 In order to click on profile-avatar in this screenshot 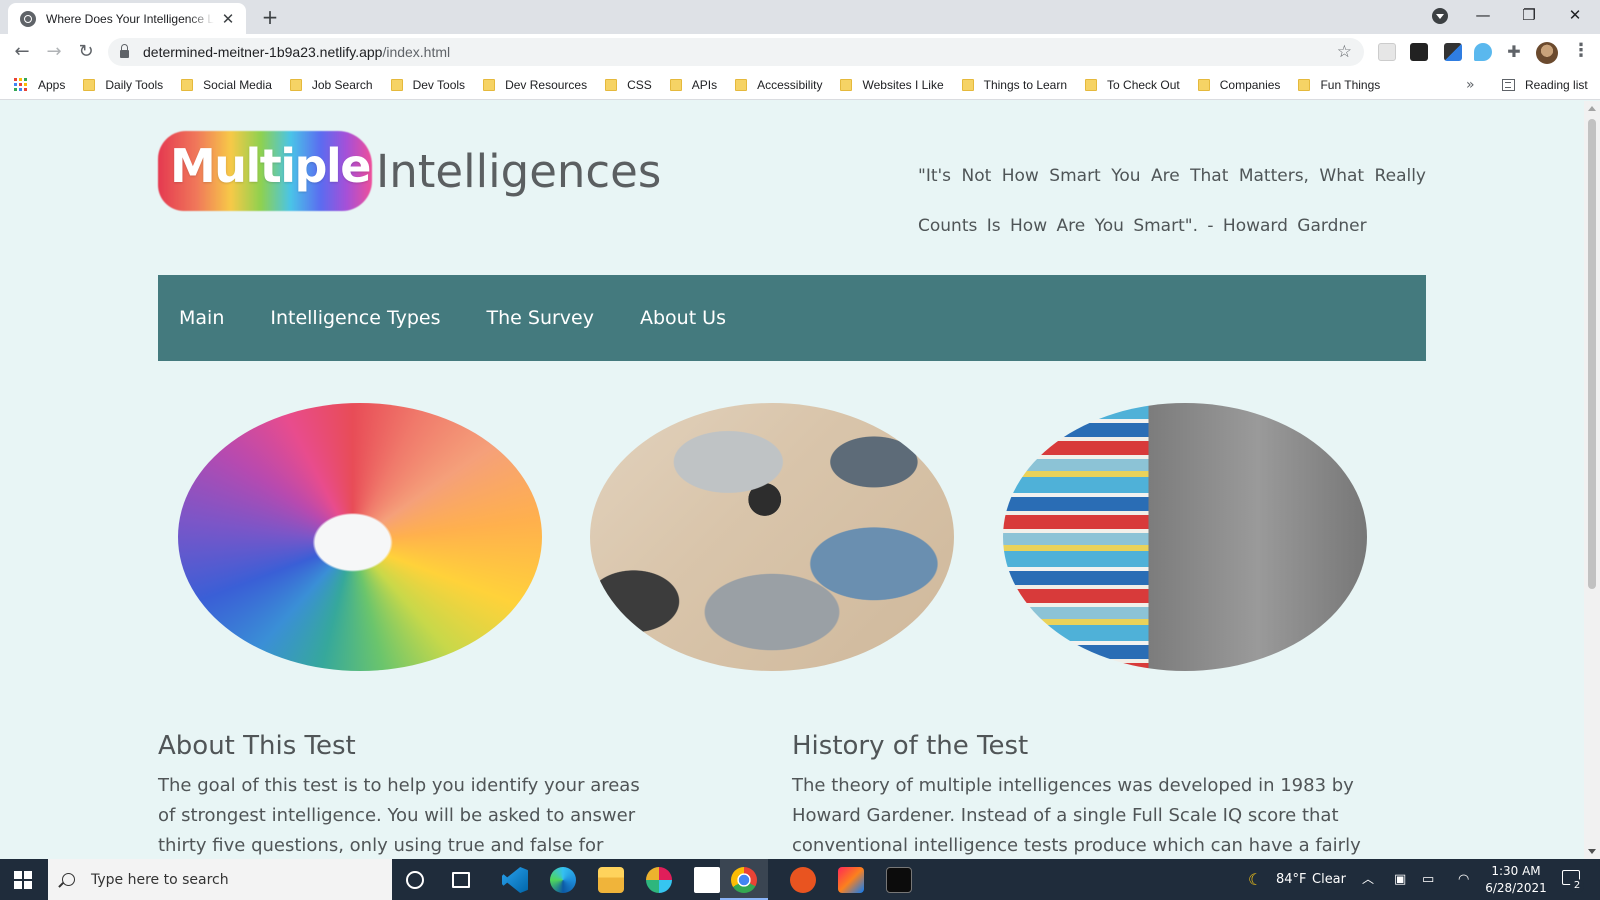, I will do `click(1547, 53)`.